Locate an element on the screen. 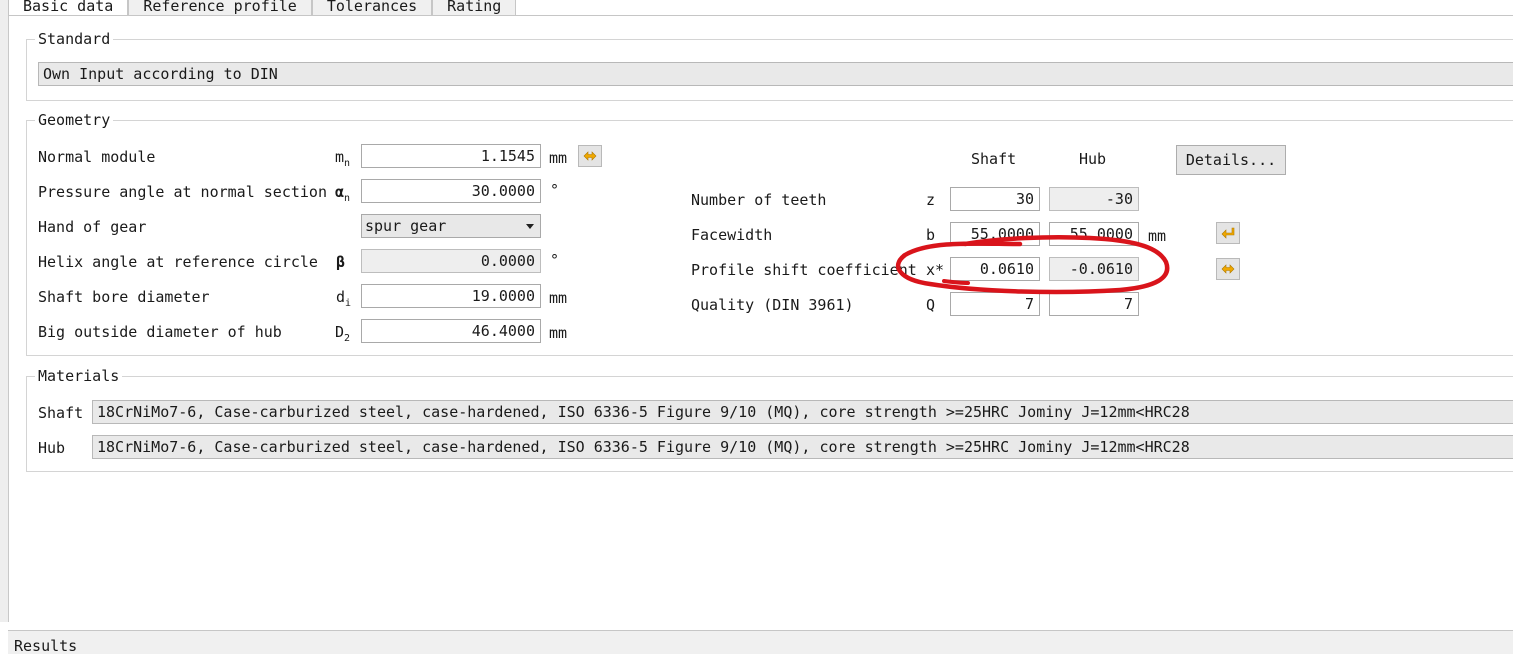 This screenshot has width=1513, height=654. profile-shift-symbol: x* is located at coordinates (935, 270).